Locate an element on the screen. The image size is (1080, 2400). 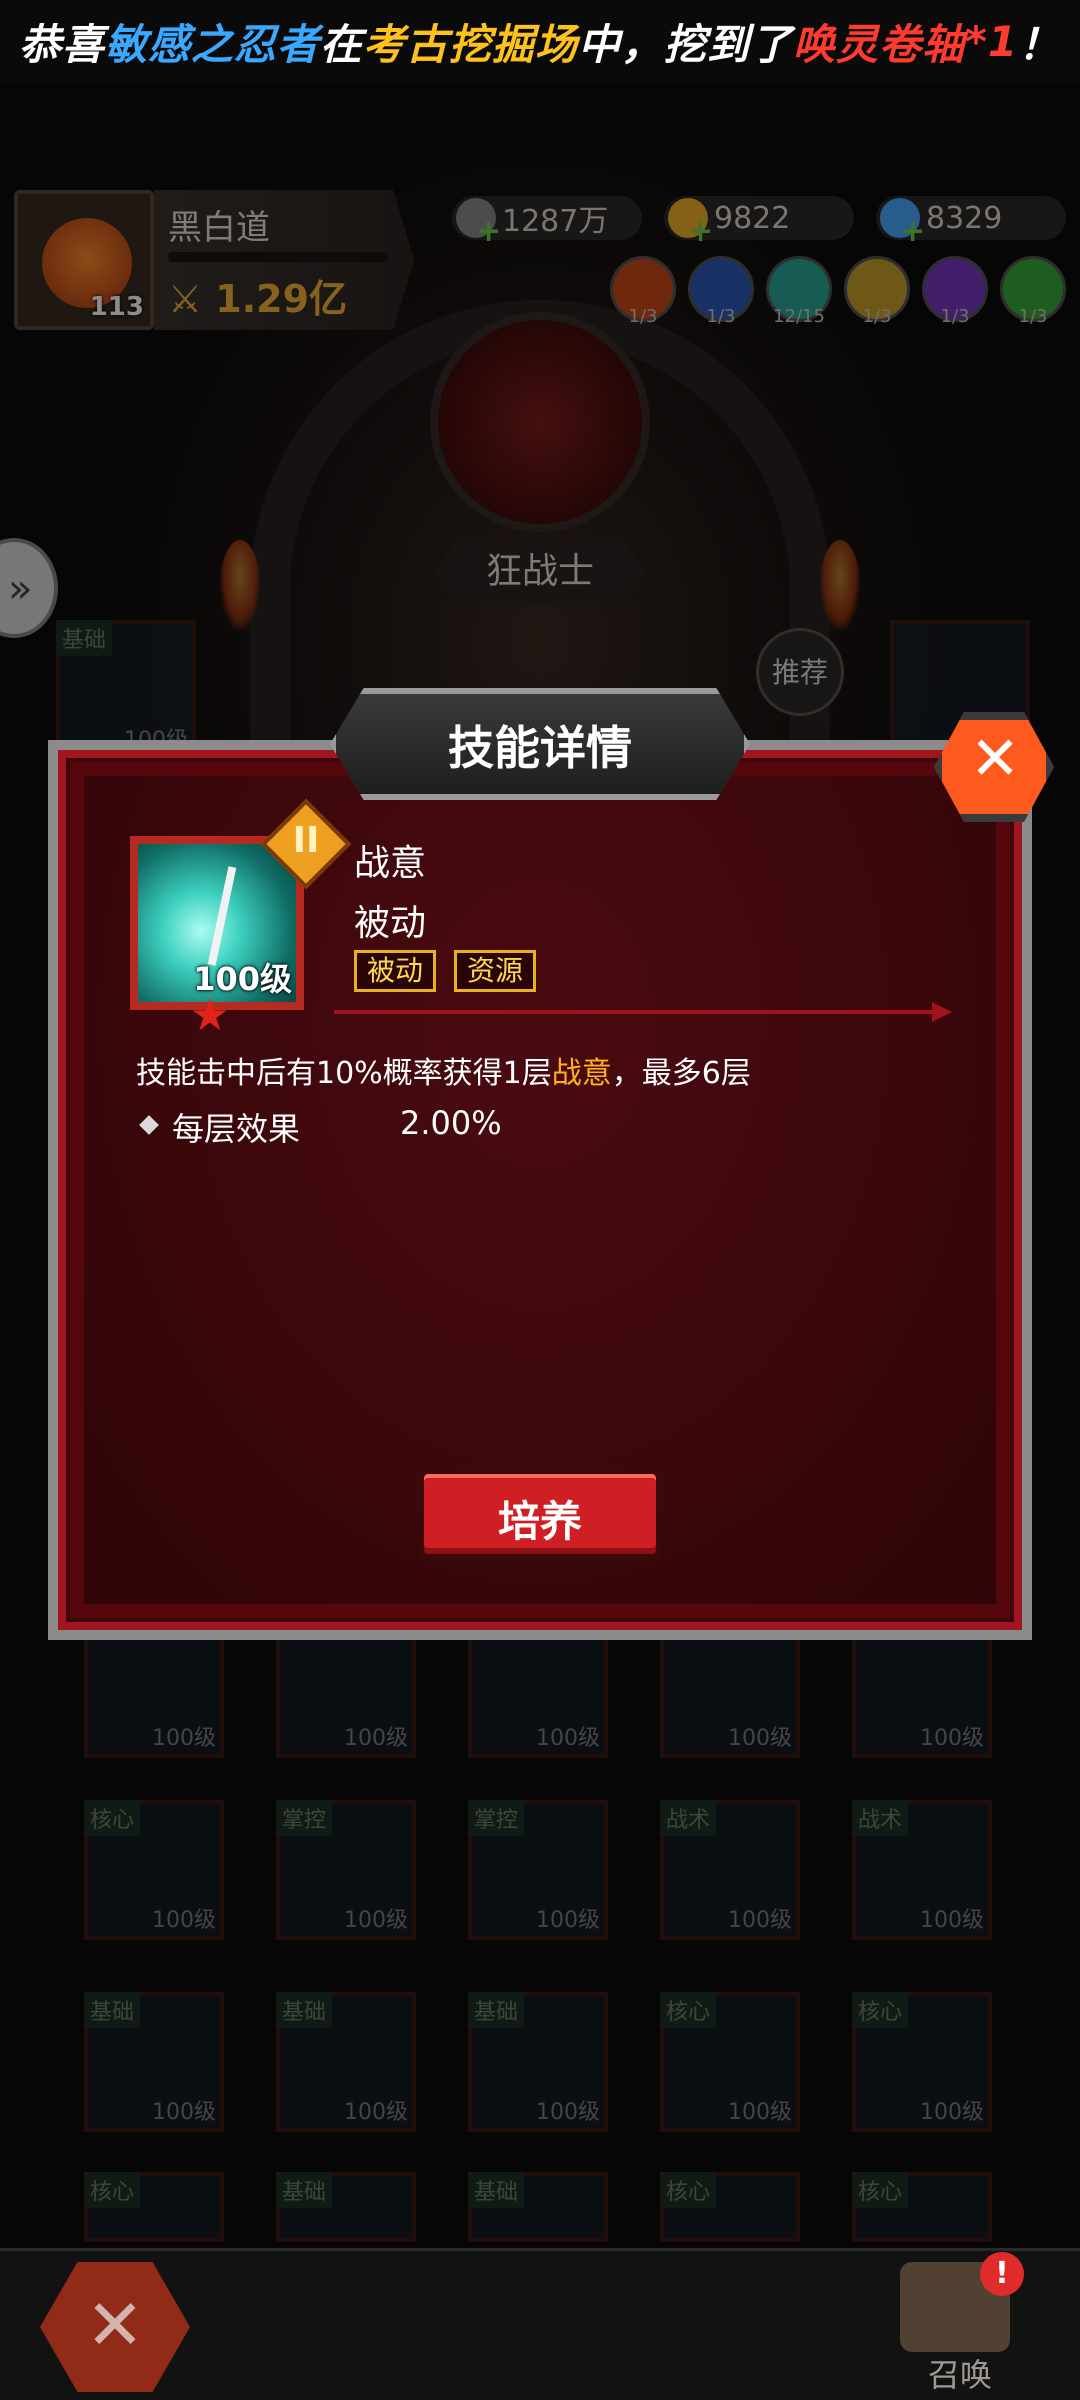
sword-icon is located at coordinates (222, 916).